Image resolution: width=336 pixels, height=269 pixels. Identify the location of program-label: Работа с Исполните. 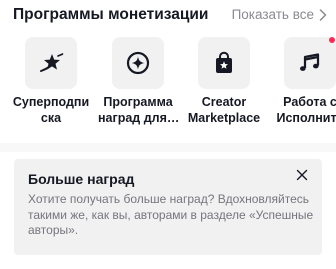
(303, 110).